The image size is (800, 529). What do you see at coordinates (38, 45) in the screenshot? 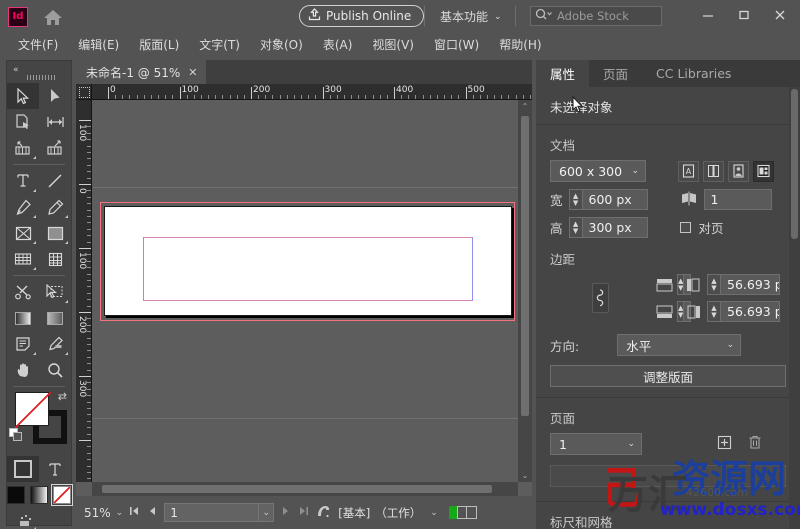
I see `menu-file: 文件(F)` at bounding box center [38, 45].